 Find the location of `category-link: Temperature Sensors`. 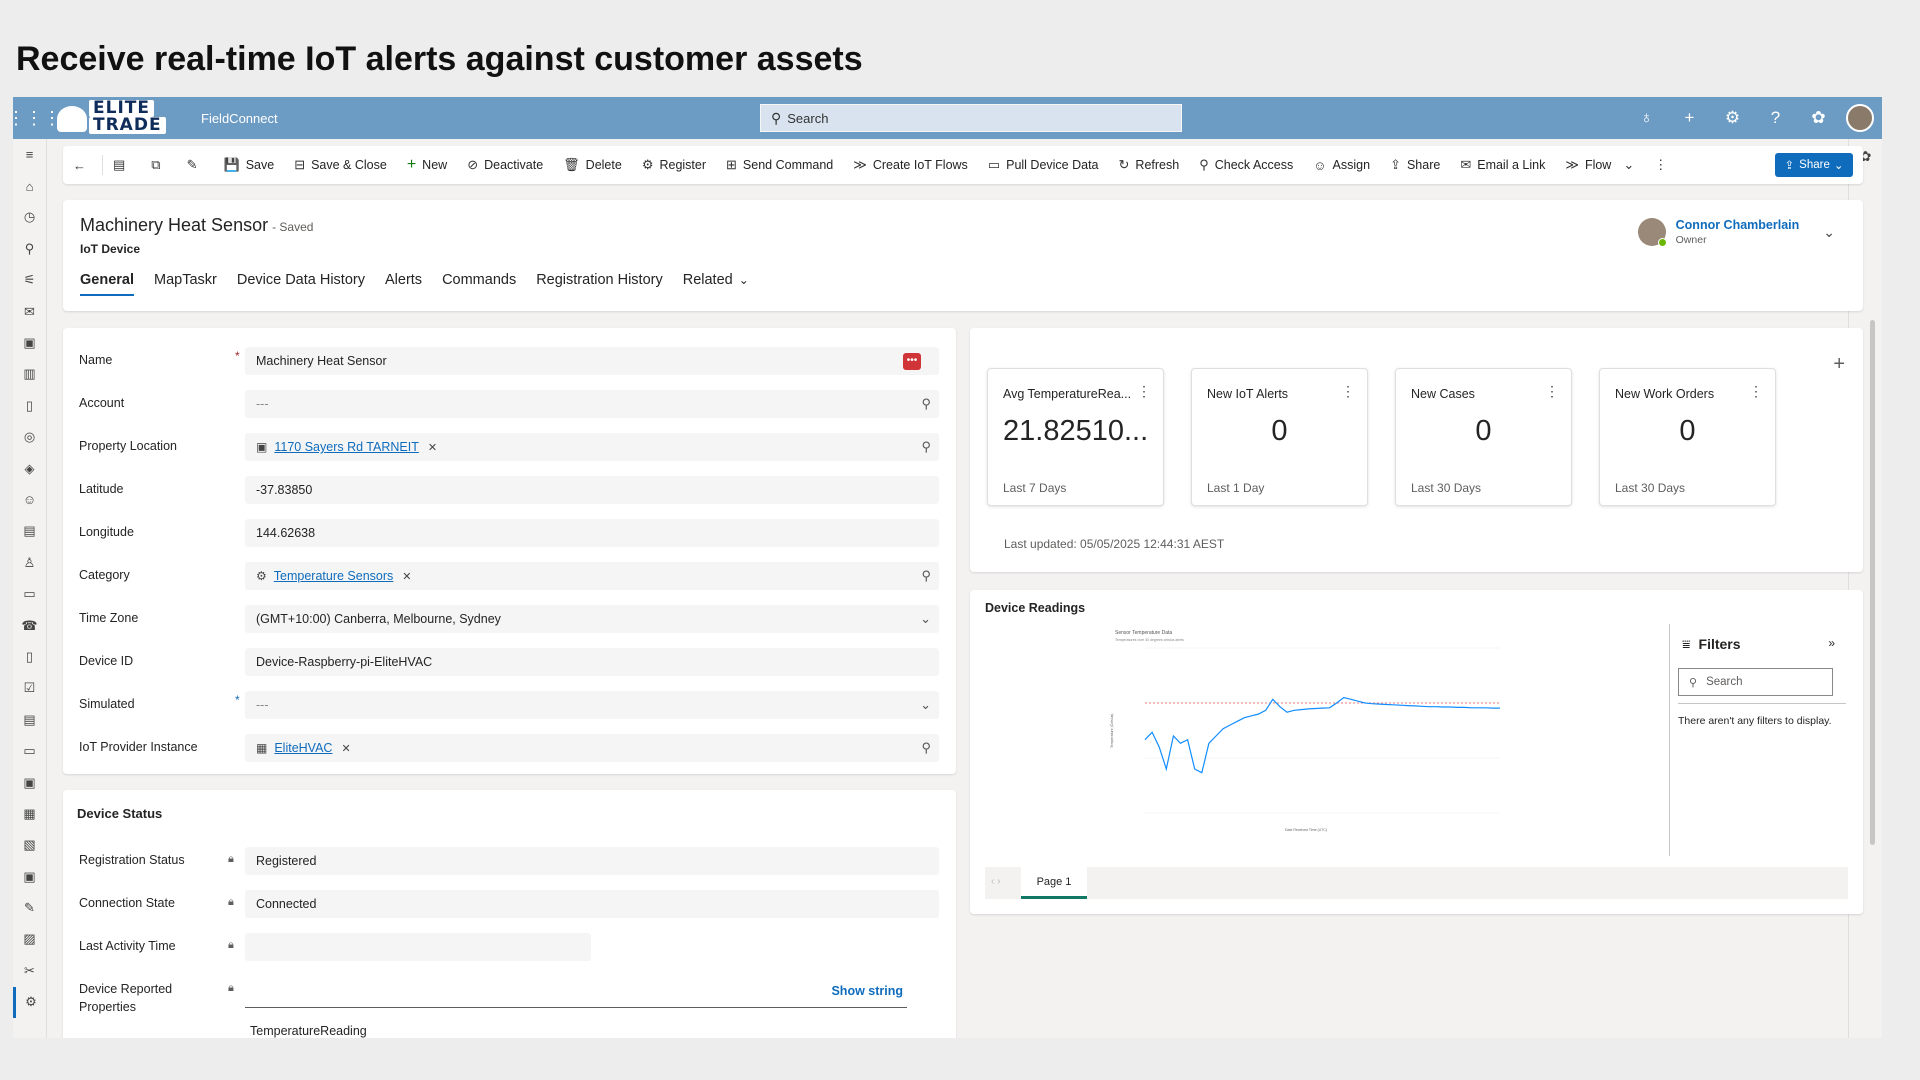

category-link: Temperature Sensors is located at coordinates (334, 576).